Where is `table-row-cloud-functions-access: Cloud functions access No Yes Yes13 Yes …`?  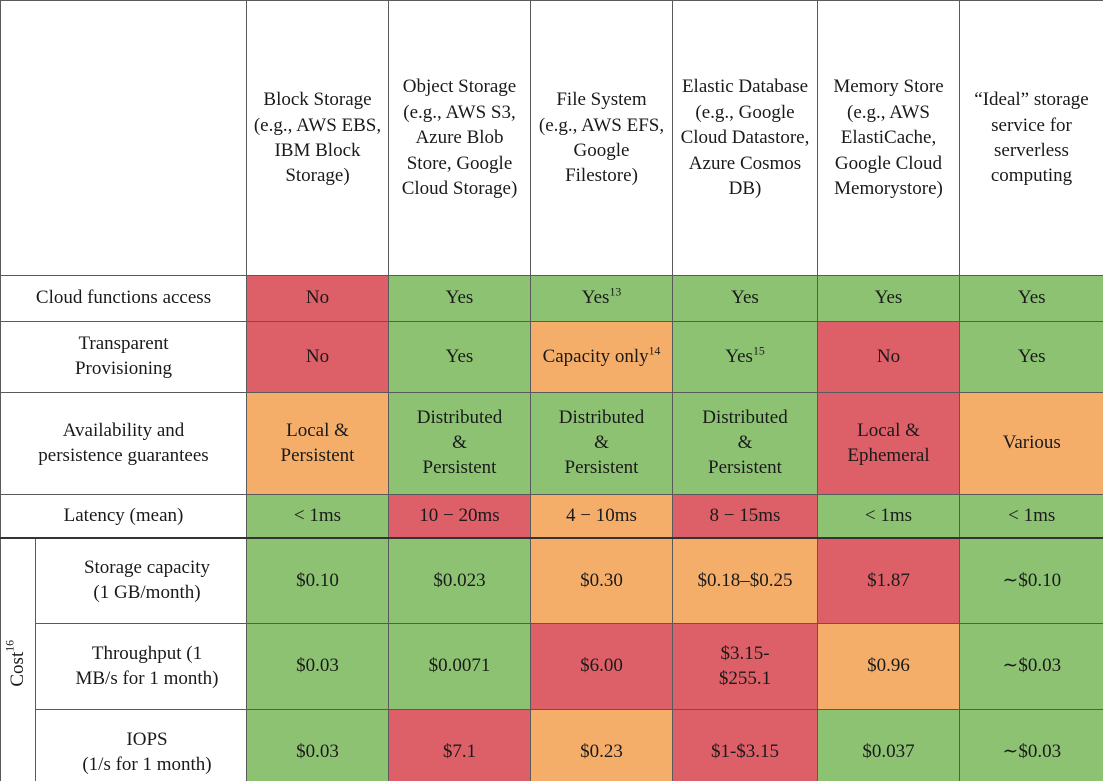
table-row-cloud-functions-access: Cloud functions access No Yes Yes13 Yes … is located at coordinates (551, 298).